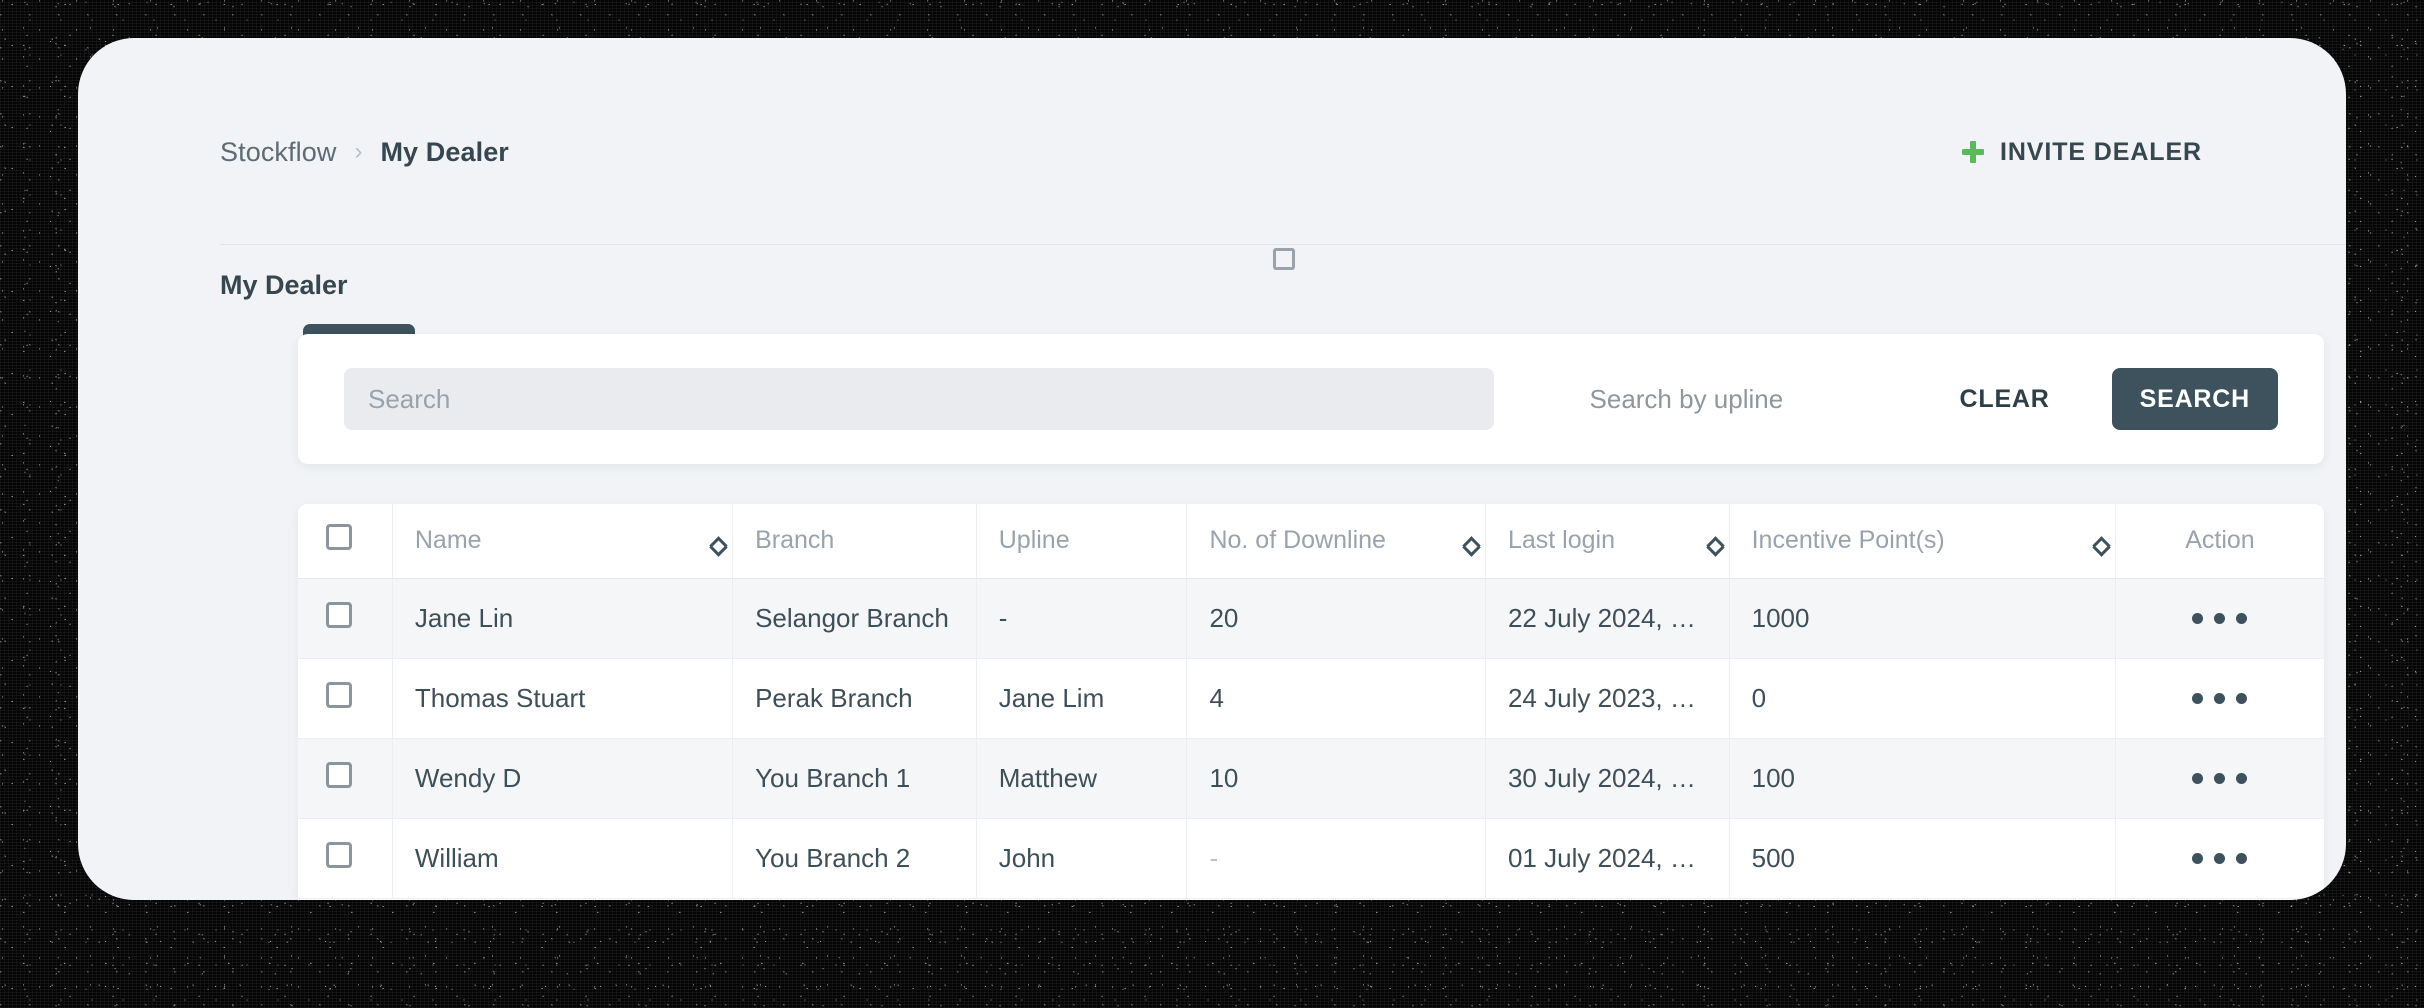  Describe the element at coordinates (448, 540) in the screenshot. I see `column-label-name: Name` at that location.